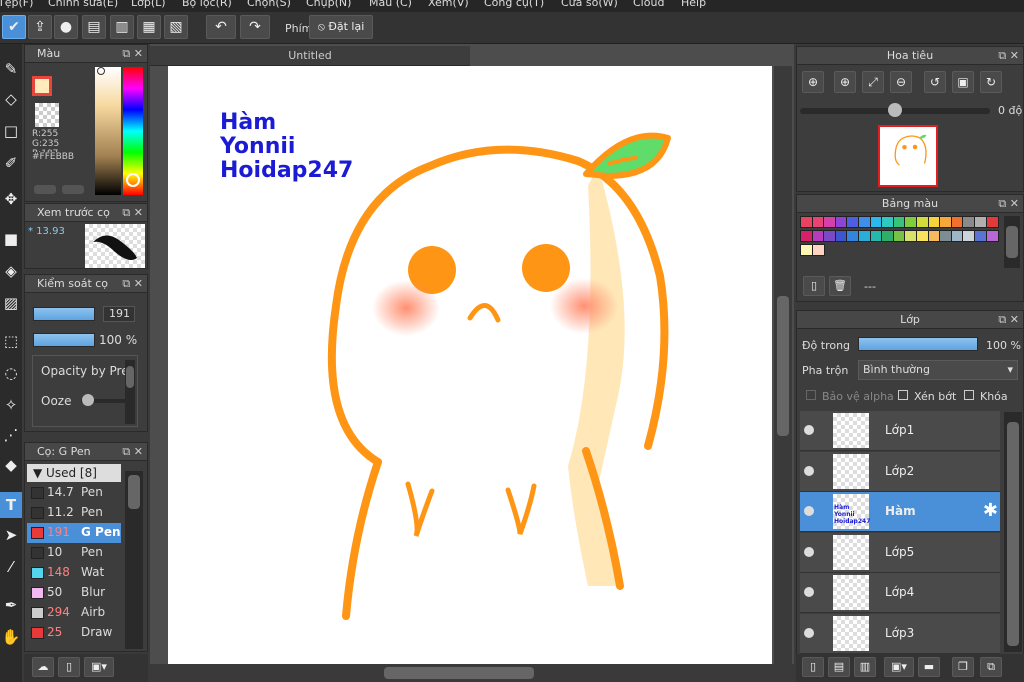 The height and width of the screenshot is (682, 1024). What do you see at coordinates (11, 637) in the screenshot?
I see `hand-icon: ✋` at bounding box center [11, 637].